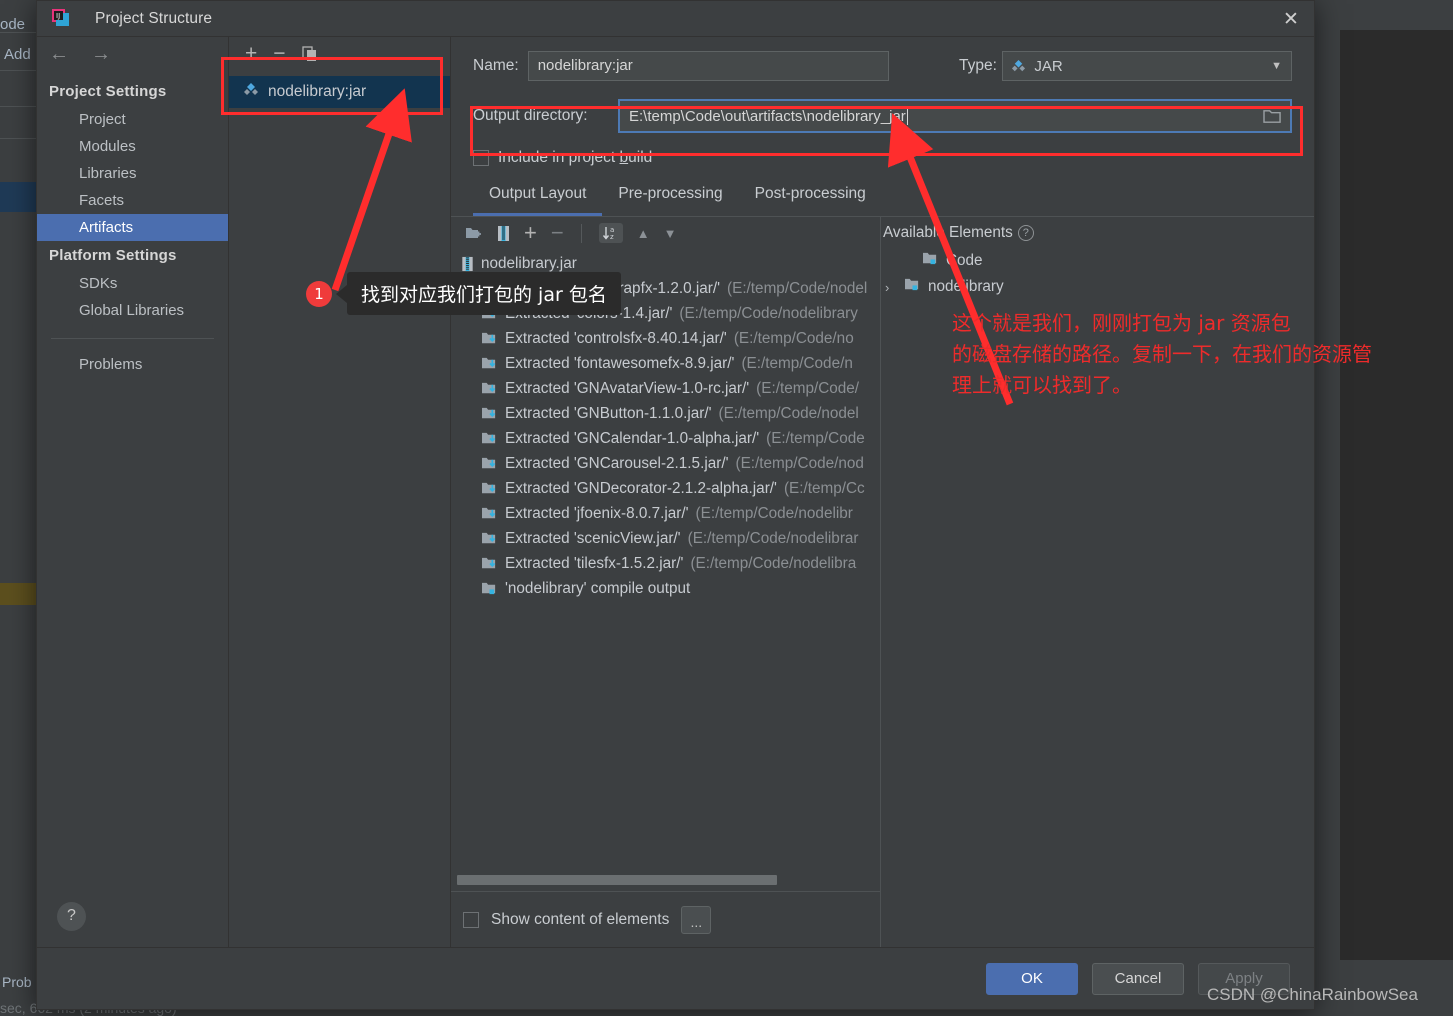 The width and height of the screenshot is (1453, 1016). Describe the element at coordinates (670, 199) in the screenshot. I see `tab-pre-processing: Pre-processing` at that location.